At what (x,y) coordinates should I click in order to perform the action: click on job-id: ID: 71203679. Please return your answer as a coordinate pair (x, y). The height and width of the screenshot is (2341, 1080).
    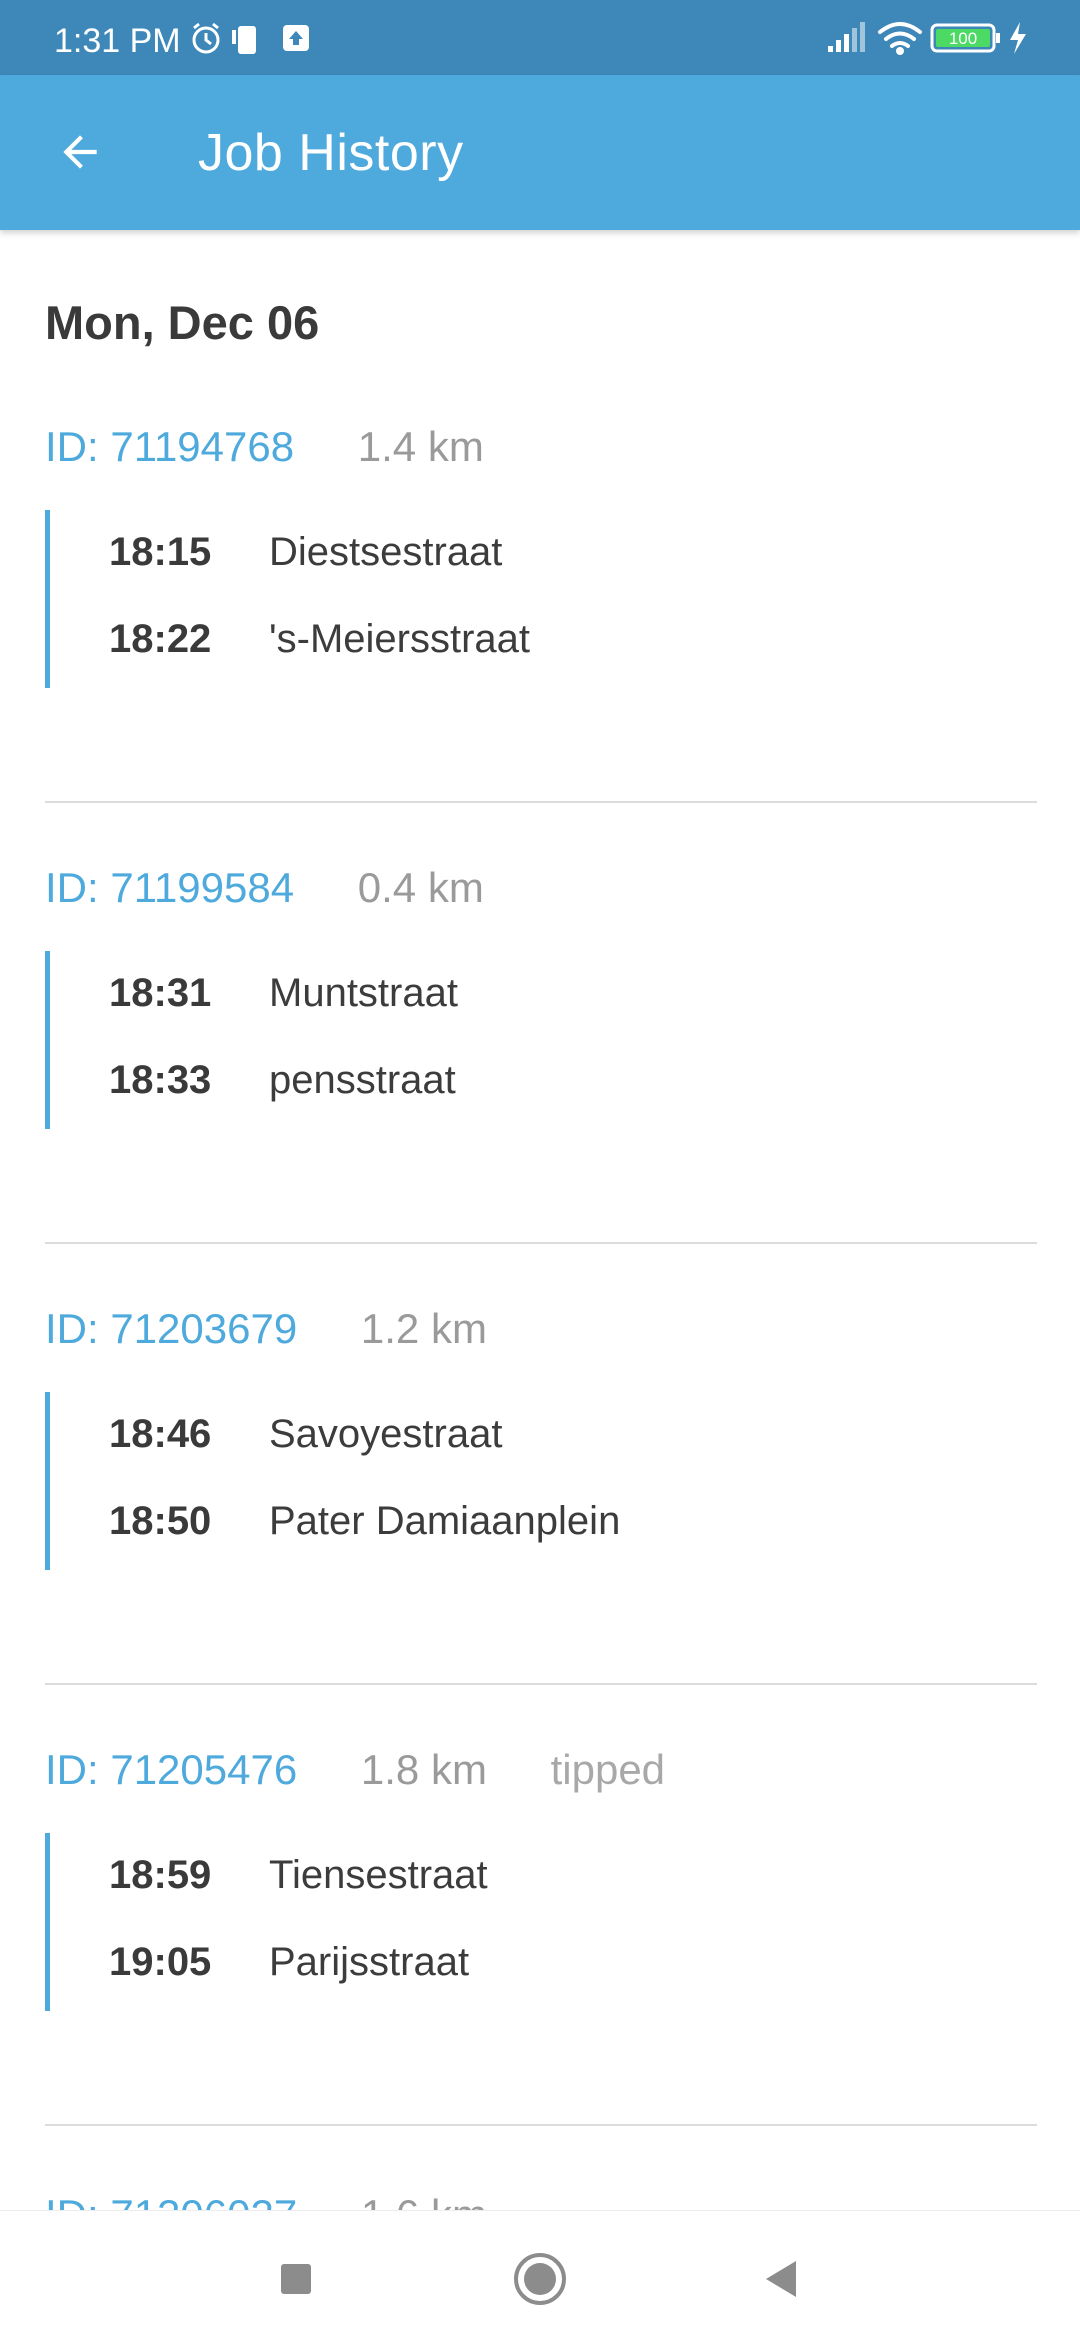
    Looking at the image, I should click on (171, 1328).